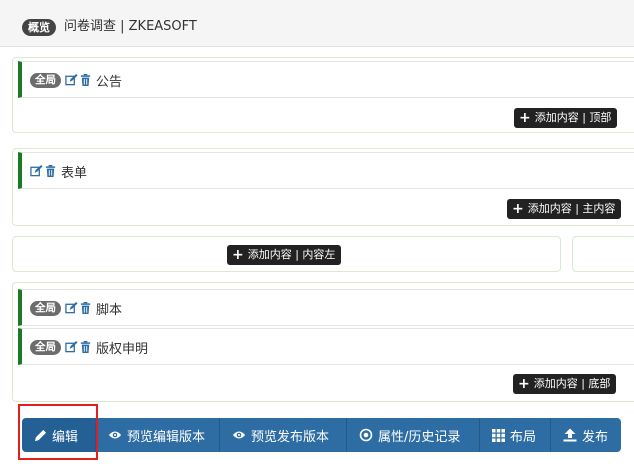 The image size is (634, 470). Describe the element at coordinates (586, 435) in the screenshot. I see `publish-button: 发布` at that location.